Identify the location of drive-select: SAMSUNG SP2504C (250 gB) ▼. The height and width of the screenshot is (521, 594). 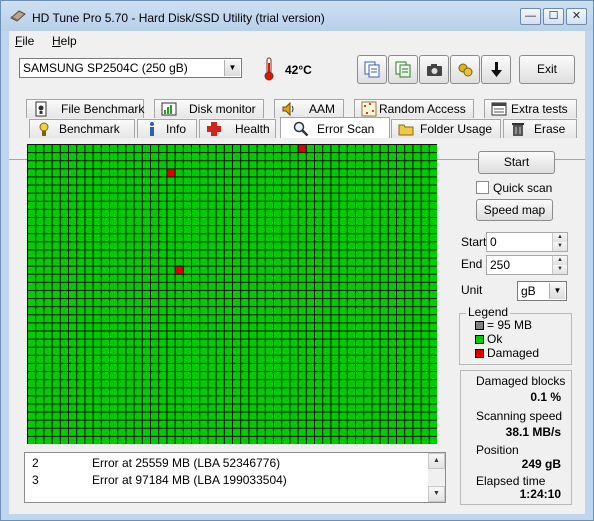
(130, 68).